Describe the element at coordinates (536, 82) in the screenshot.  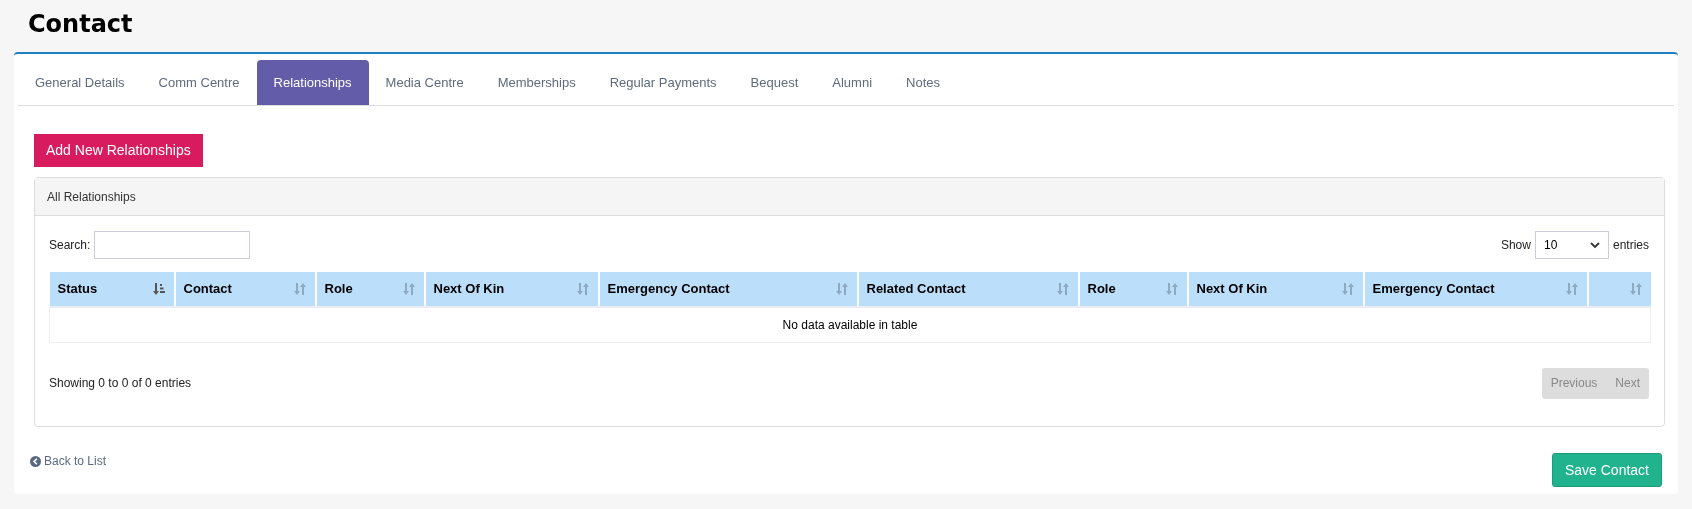
I see `tab: Memberships` at that location.